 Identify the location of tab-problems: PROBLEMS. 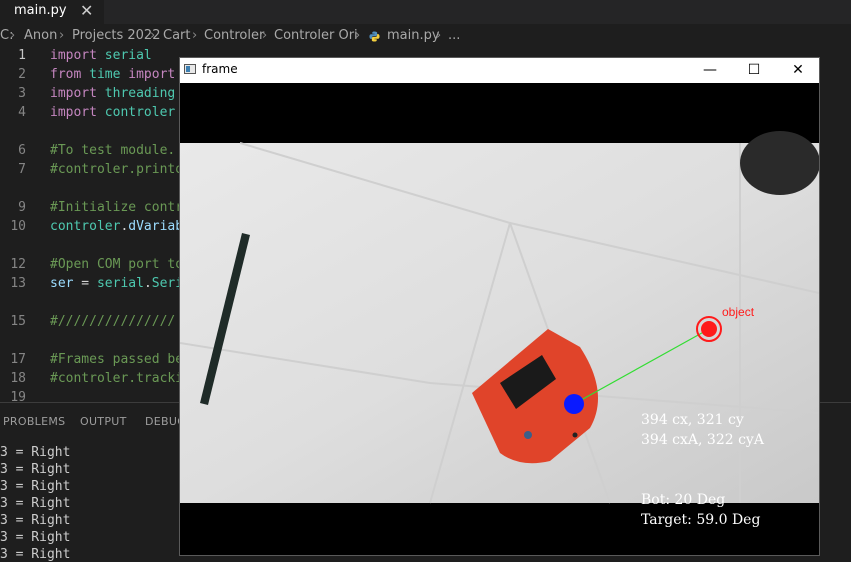
(34, 421).